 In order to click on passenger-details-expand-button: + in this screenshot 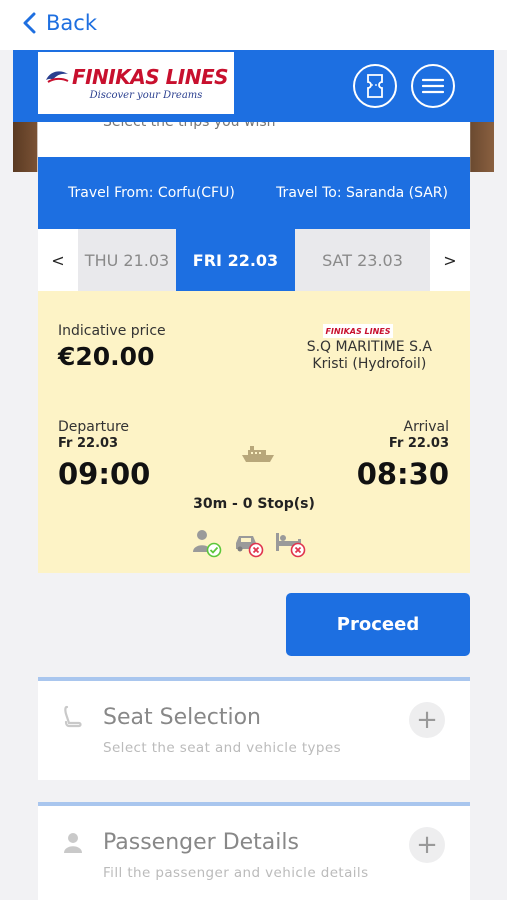, I will do `click(427, 845)`.